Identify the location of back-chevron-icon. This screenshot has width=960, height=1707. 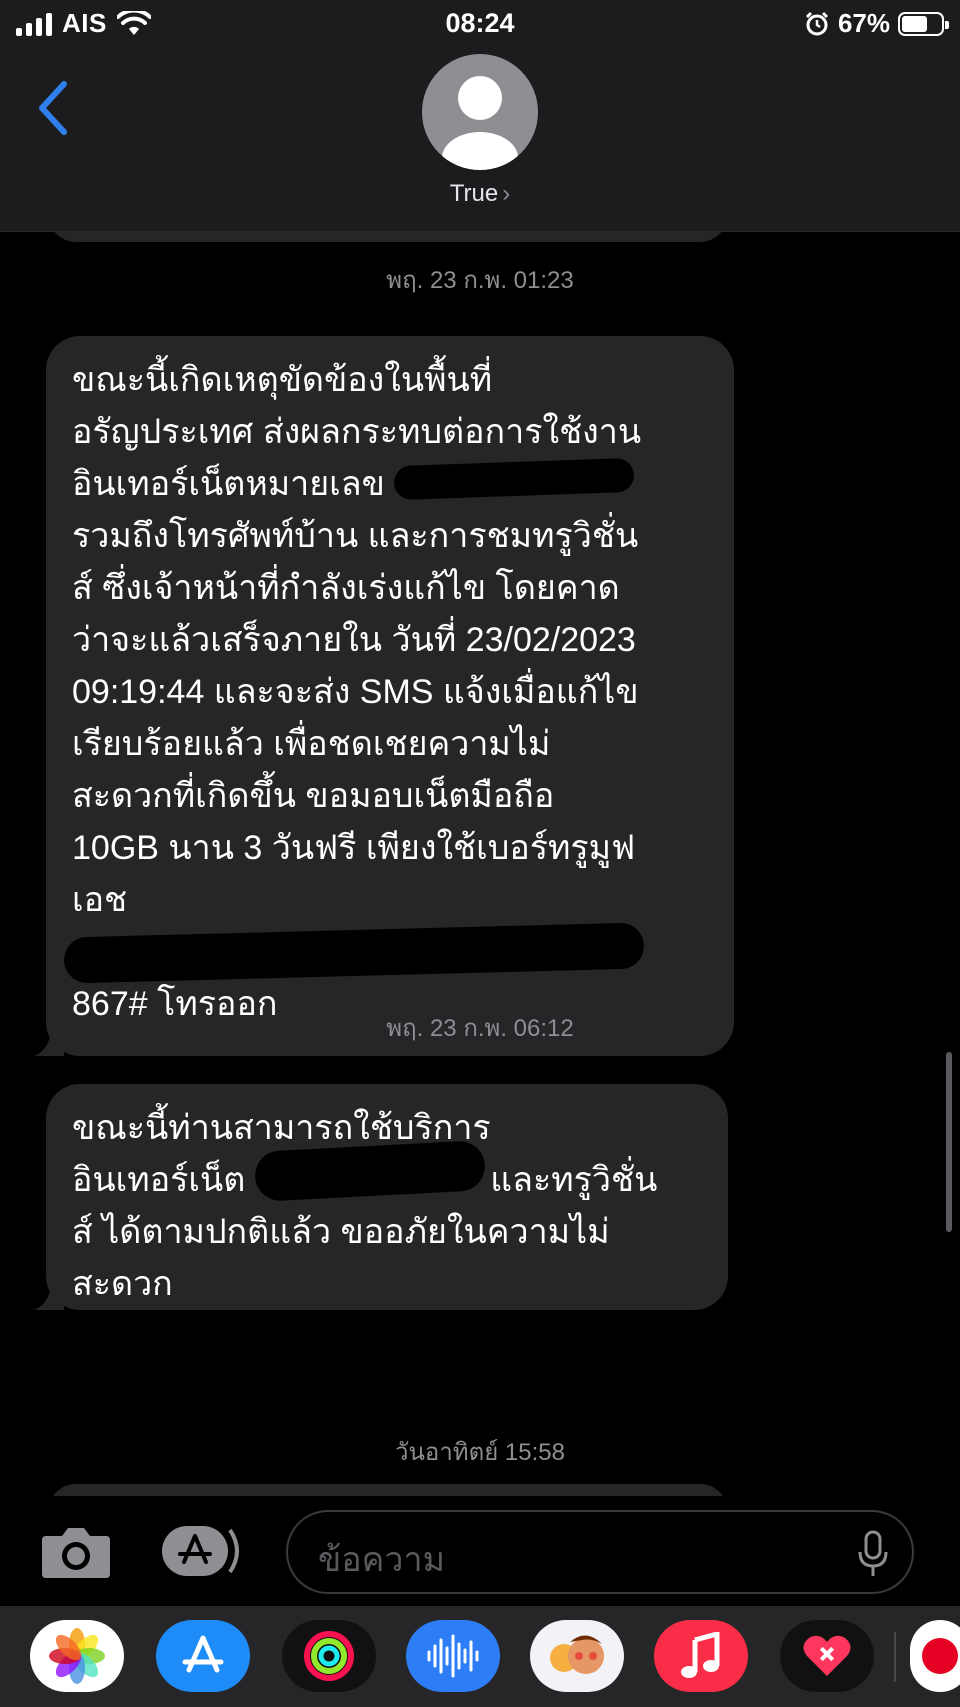
(54, 108).